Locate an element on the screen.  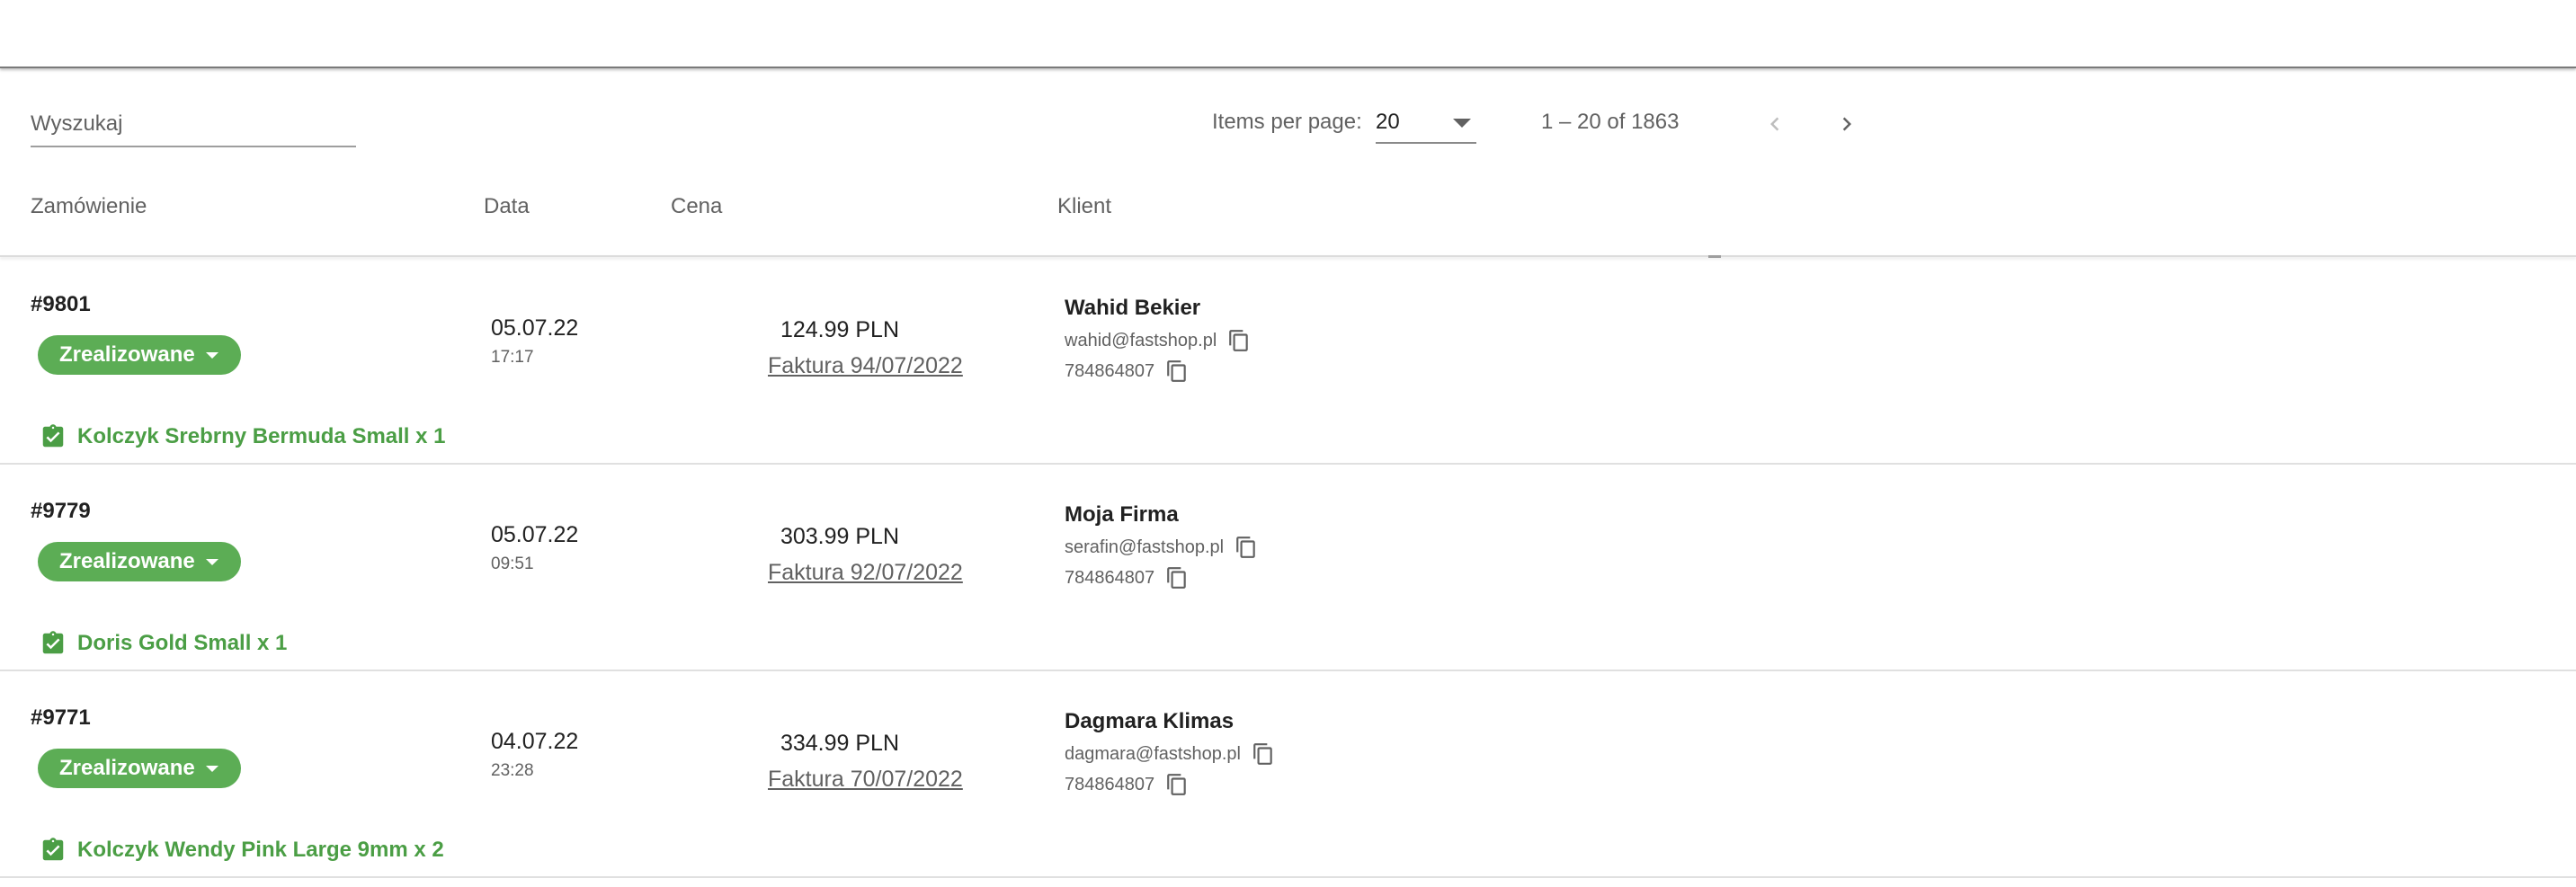
client-email: dagmara@fastshop.pl is located at coordinates (1153, 753).